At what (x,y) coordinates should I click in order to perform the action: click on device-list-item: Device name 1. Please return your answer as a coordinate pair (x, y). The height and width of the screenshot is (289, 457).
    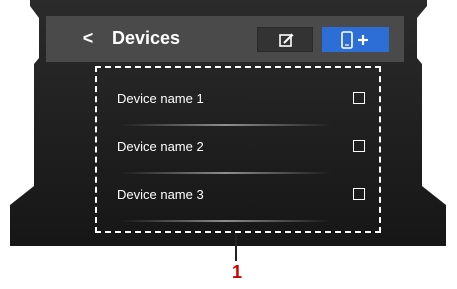
    Looking at the image, I should click on (239, 102).